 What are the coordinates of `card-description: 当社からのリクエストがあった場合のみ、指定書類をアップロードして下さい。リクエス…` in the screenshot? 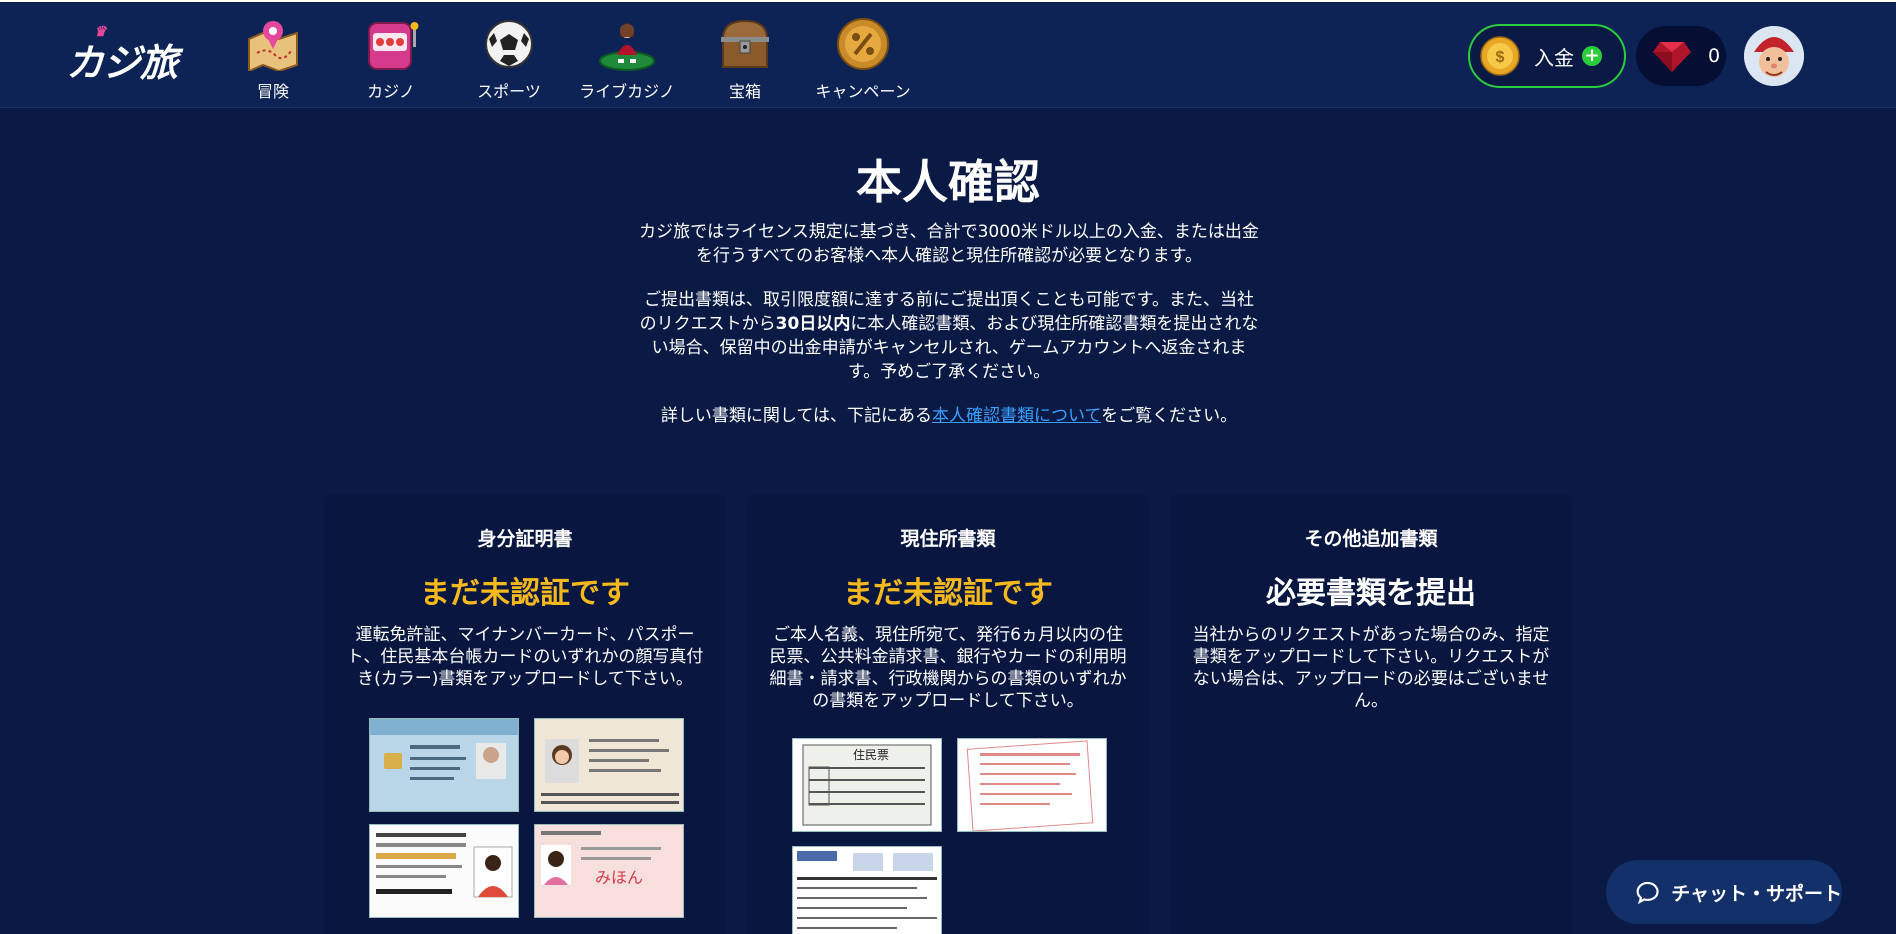 It's located at (1371, 668).